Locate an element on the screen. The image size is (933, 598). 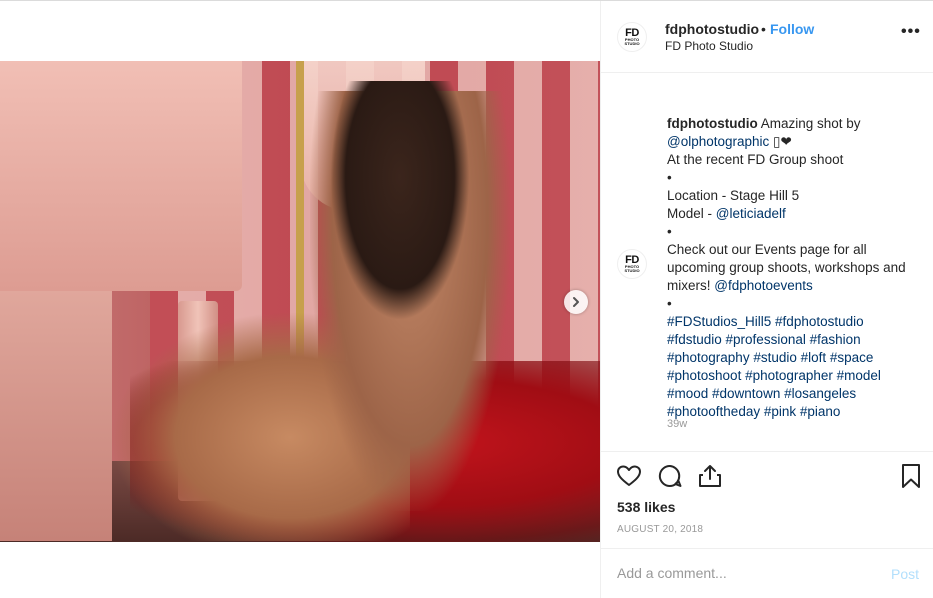
mention-link: @olphotographic is located at coordinates (718, 141).